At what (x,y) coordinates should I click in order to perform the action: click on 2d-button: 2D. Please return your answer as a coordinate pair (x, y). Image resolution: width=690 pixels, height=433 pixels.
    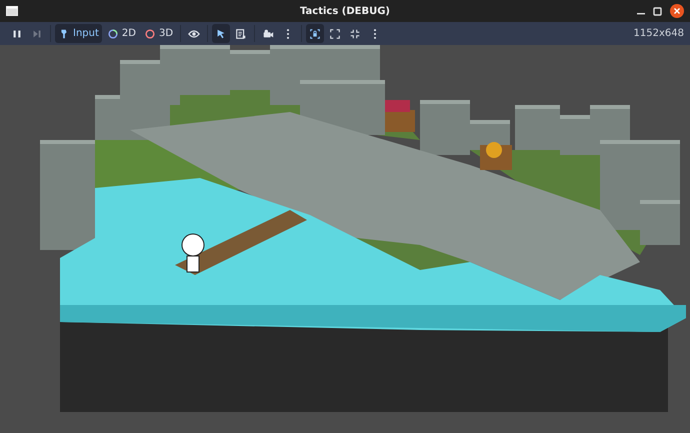
    Looking at the image, I should click on (121, 33).